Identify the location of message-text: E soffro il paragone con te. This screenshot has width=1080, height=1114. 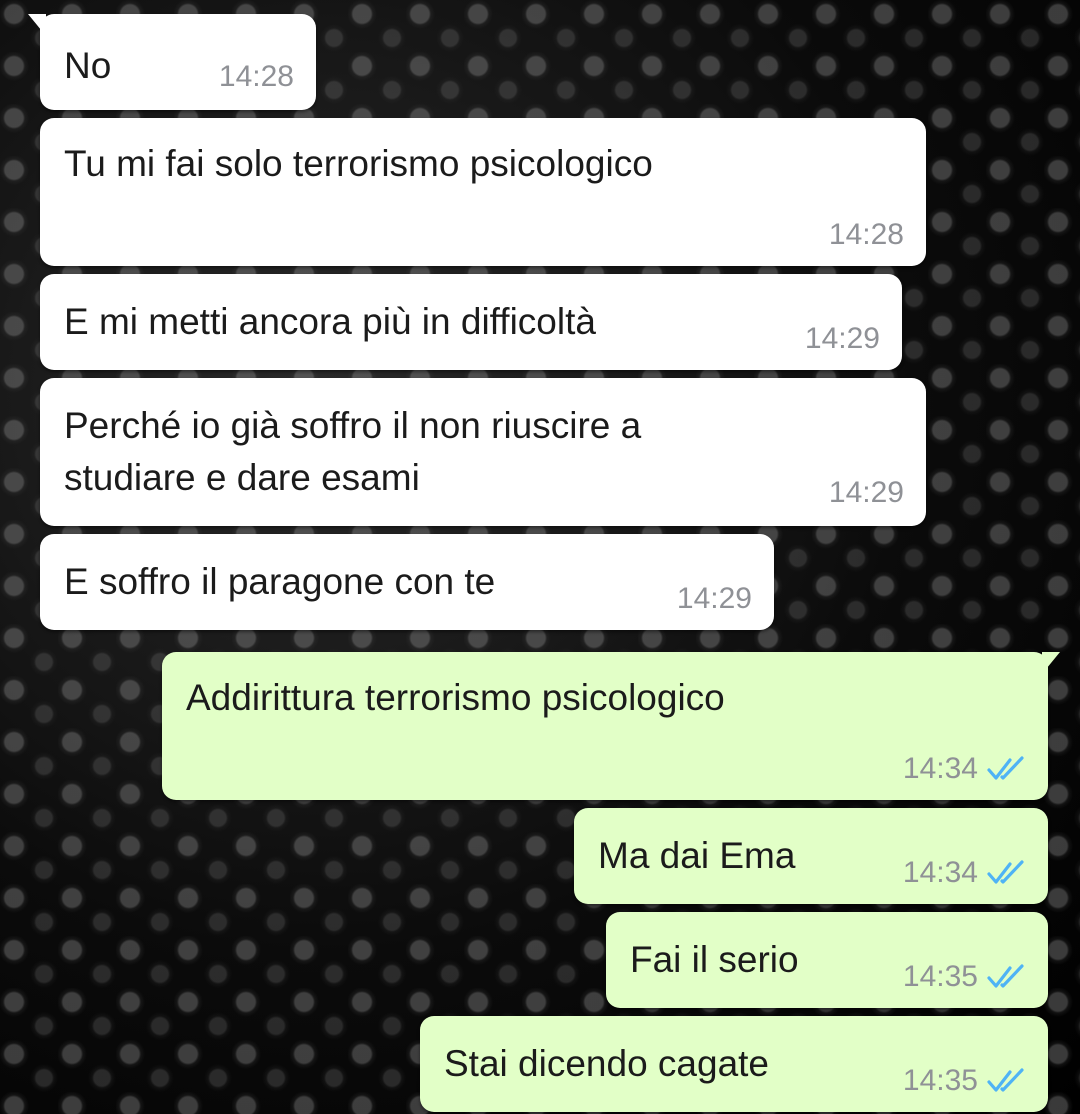
(280, 581).